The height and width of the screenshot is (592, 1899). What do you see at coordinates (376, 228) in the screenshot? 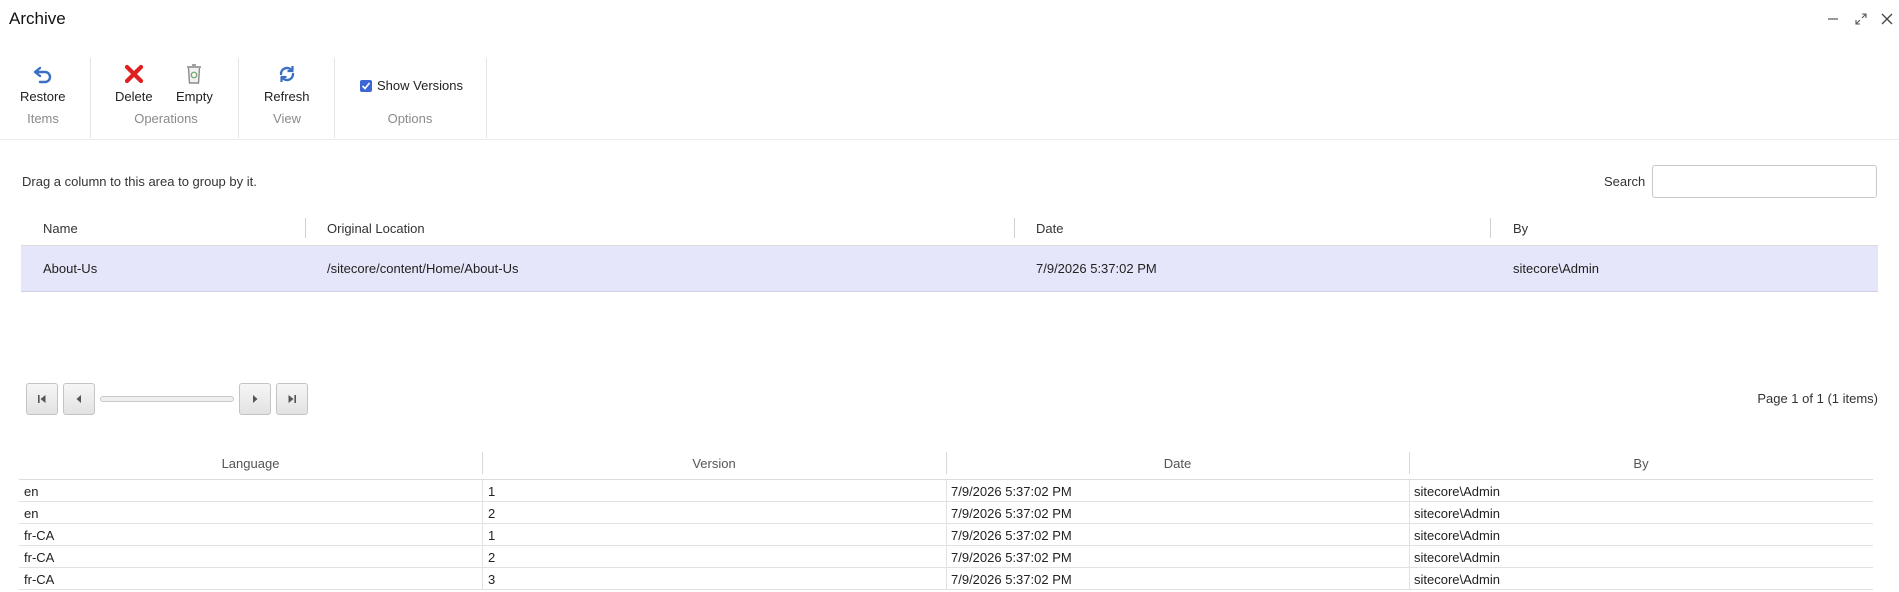
I see `column-header-original-location: Original Location` at bounding box center [376, 228].